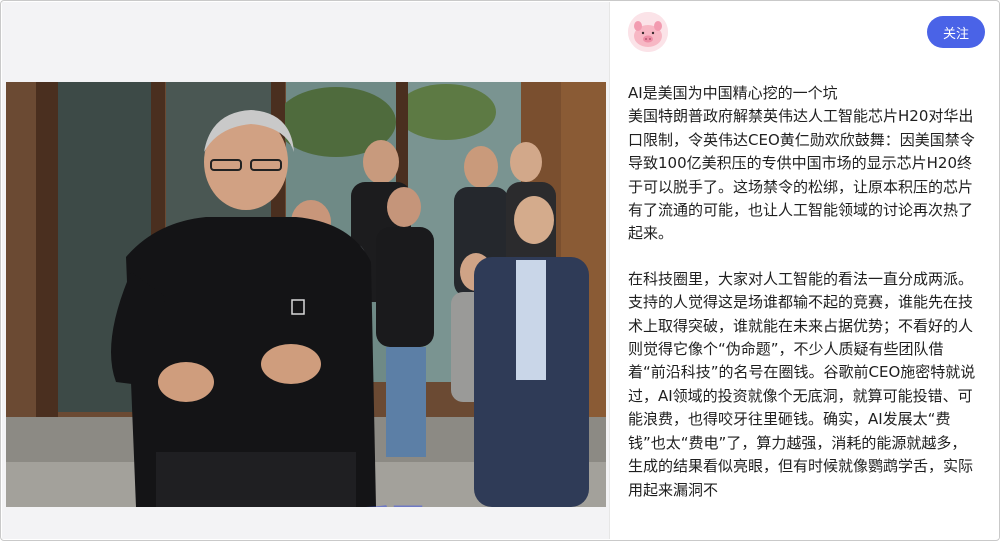  I want to click on pink-pig-avatar-icon, so click(648, 32).